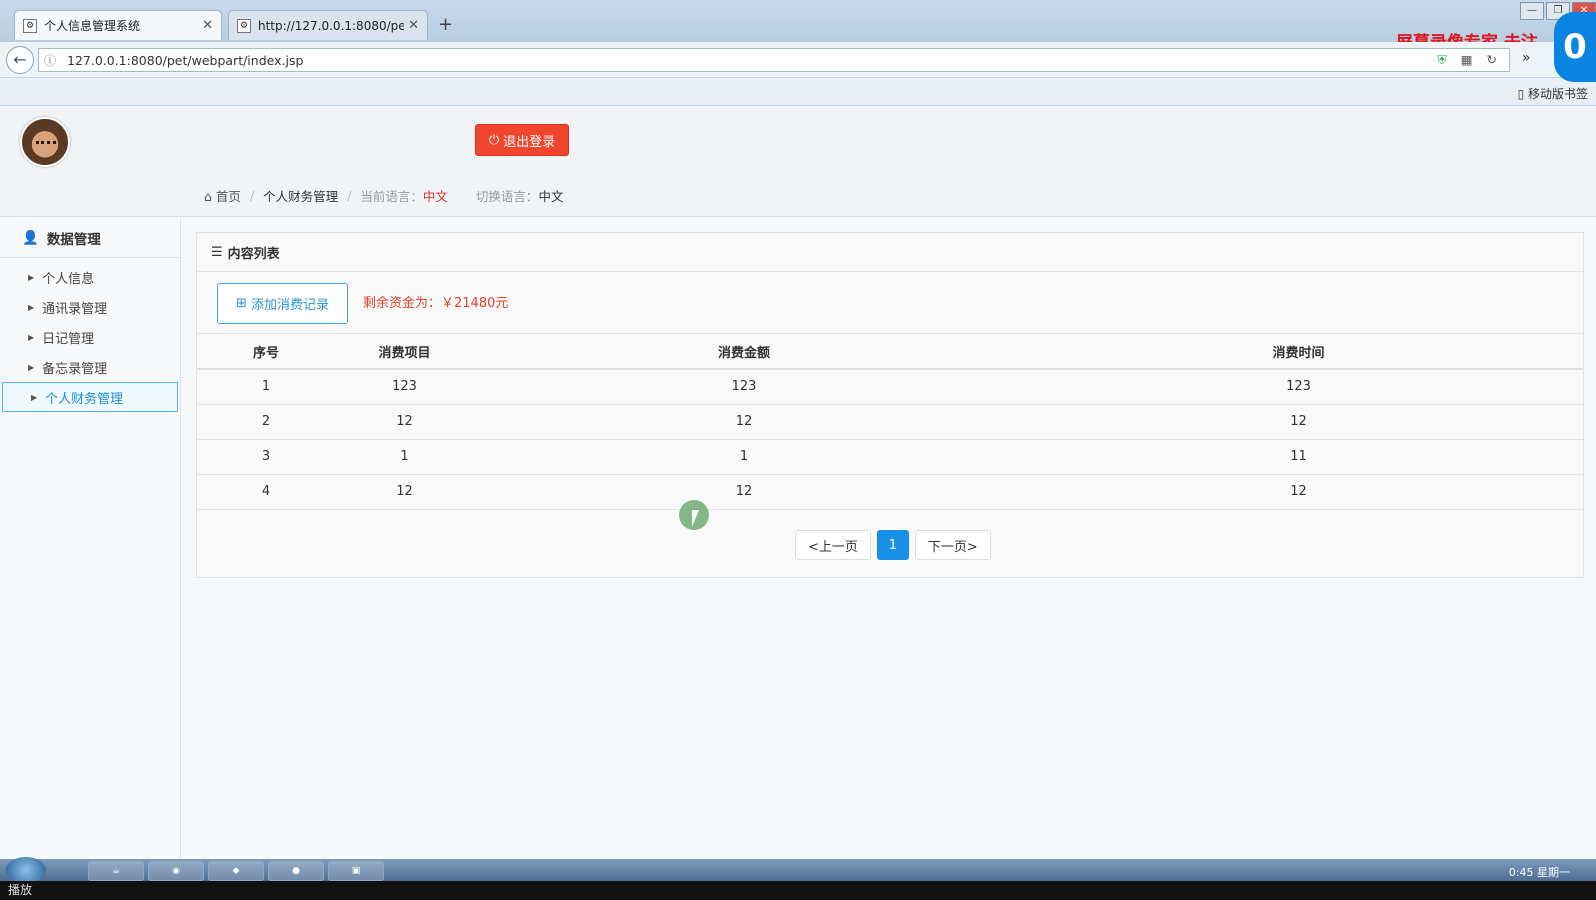 This screenshot has height=900, width=1596. What do you see at coordinates (798, 870) in the screenshot?
I see `os-taskbar: ☕ ◉ ◆ ● ▣ 0:45 星期一` at bounding box center [798, 870].